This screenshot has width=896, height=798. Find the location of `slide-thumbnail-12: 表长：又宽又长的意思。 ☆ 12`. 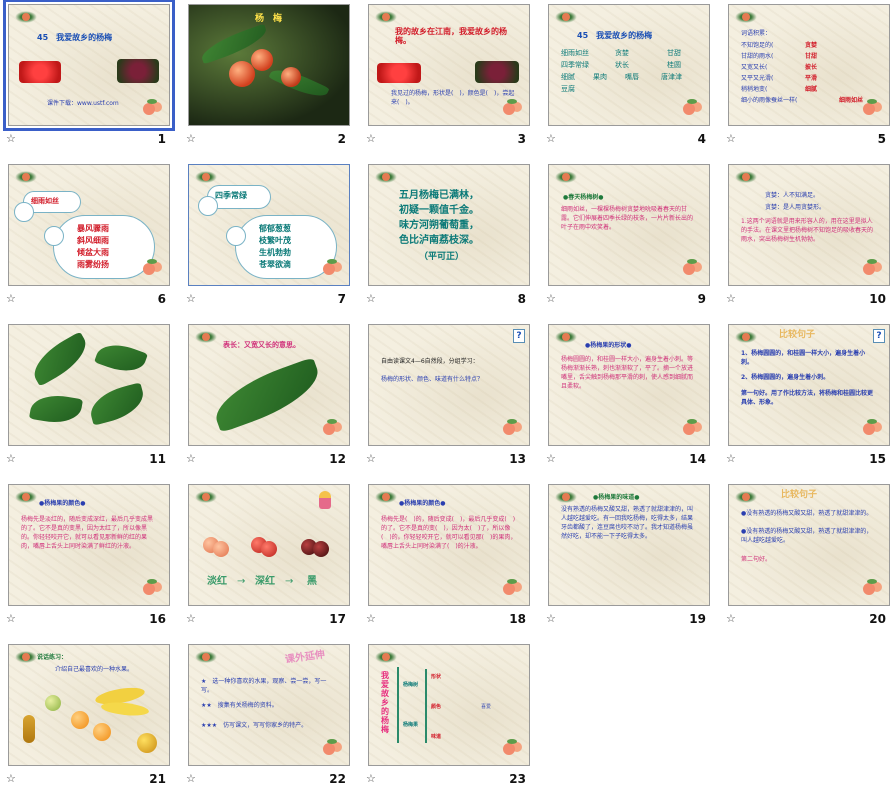

slide-thumbnail-12: 表长：又宽又长的意思。 ☆ 12 is located at coordinates (269, 399).